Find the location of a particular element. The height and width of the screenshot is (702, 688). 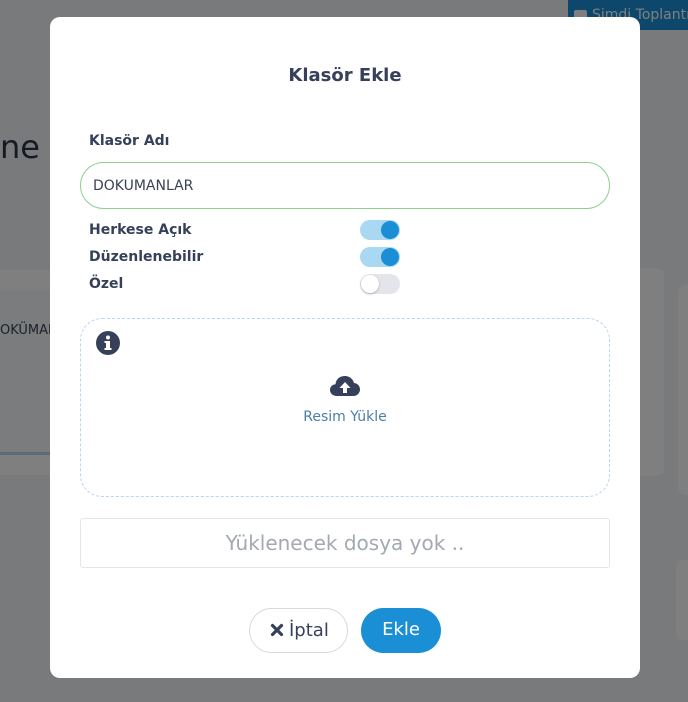

close-icon is located at coordinates (277, 630).